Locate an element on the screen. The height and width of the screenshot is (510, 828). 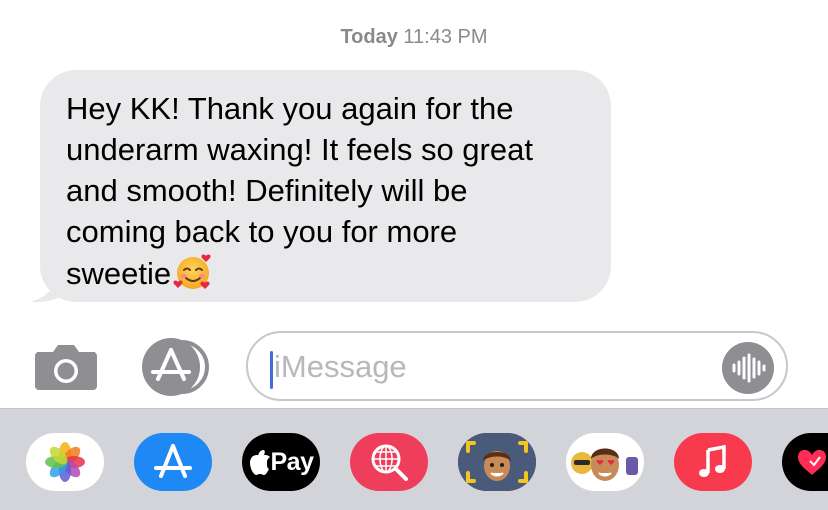
apple-pay-app-button: Pay is located at coordinates (281, 462).